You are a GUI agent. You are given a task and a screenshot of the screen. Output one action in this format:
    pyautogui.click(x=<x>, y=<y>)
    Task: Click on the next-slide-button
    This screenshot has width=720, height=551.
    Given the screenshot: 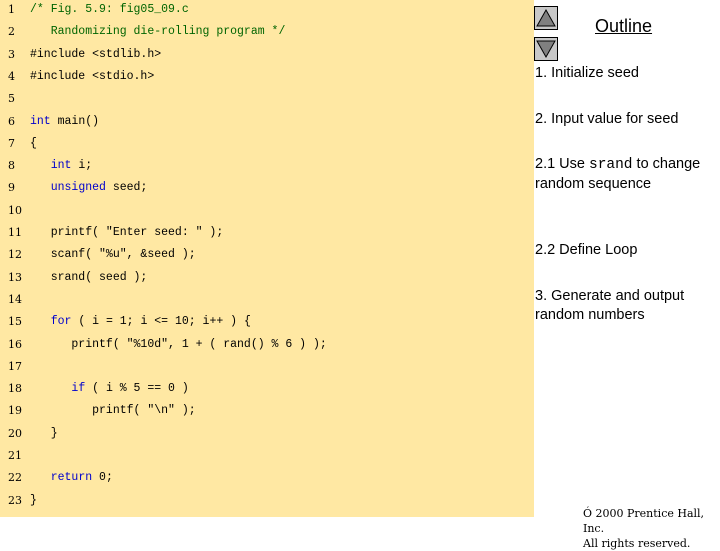 What is the action you would take?
    pyautogui.click(x=546, y=49)
    